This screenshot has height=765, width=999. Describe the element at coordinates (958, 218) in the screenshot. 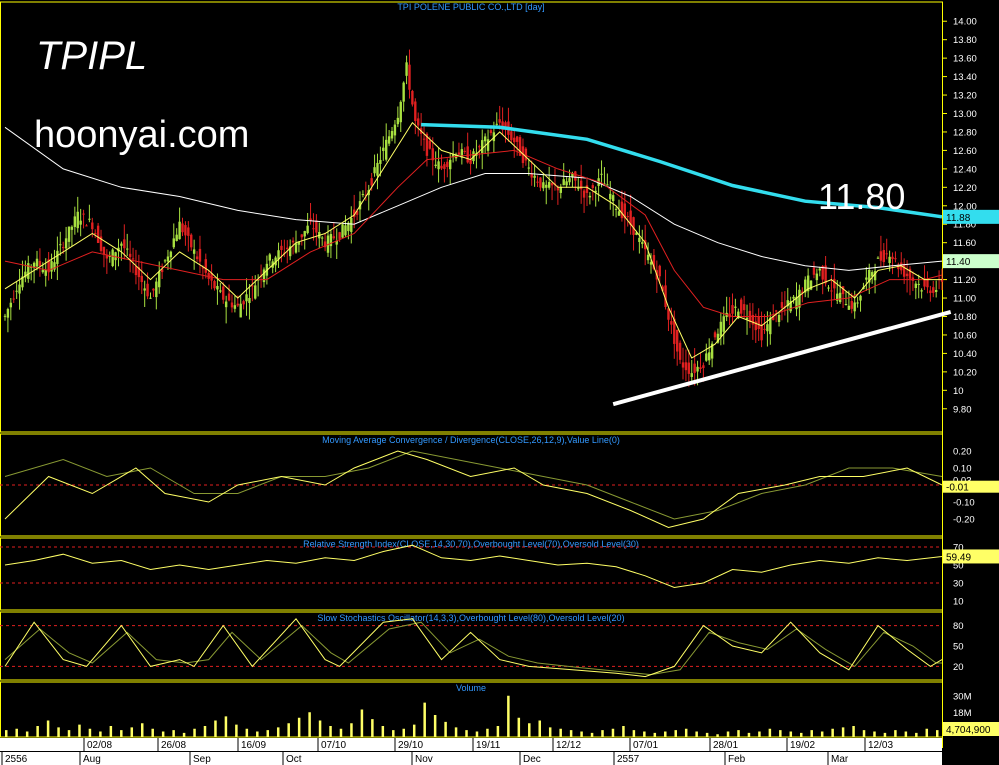

I see `last-price-badge-text: 11.88` at that location.